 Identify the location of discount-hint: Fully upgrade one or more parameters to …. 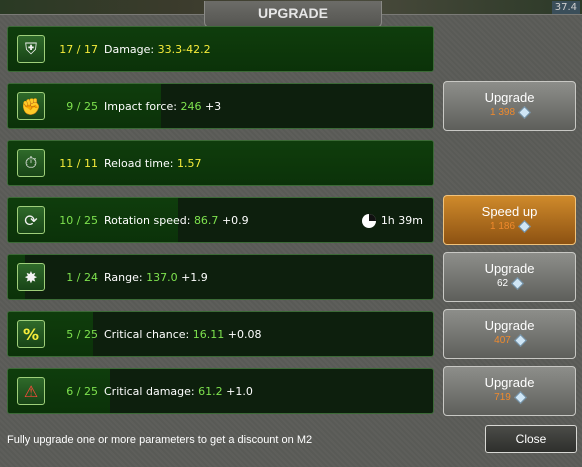
(160, 440).